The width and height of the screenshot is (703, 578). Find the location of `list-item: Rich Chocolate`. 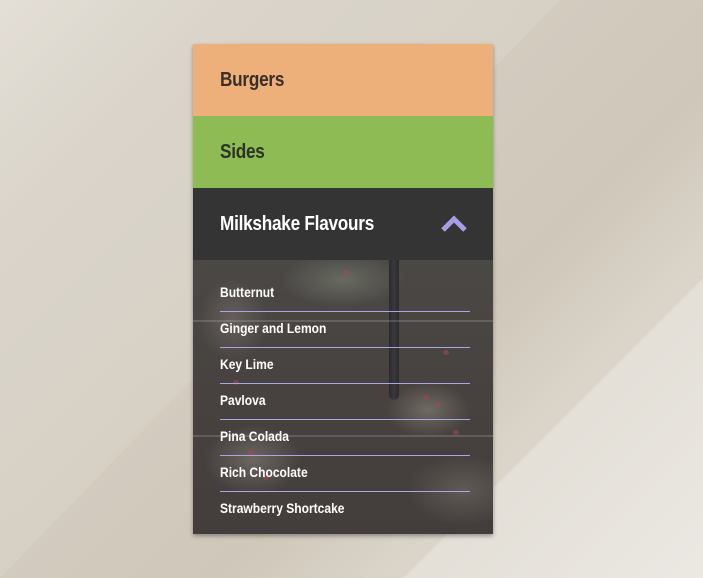

list-item: Rich Chocolate is located at coordinates (345, 474).